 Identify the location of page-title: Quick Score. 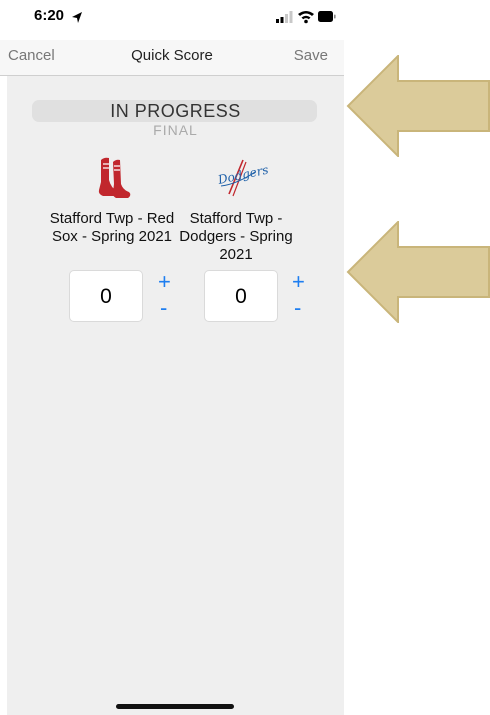
(172, 55).